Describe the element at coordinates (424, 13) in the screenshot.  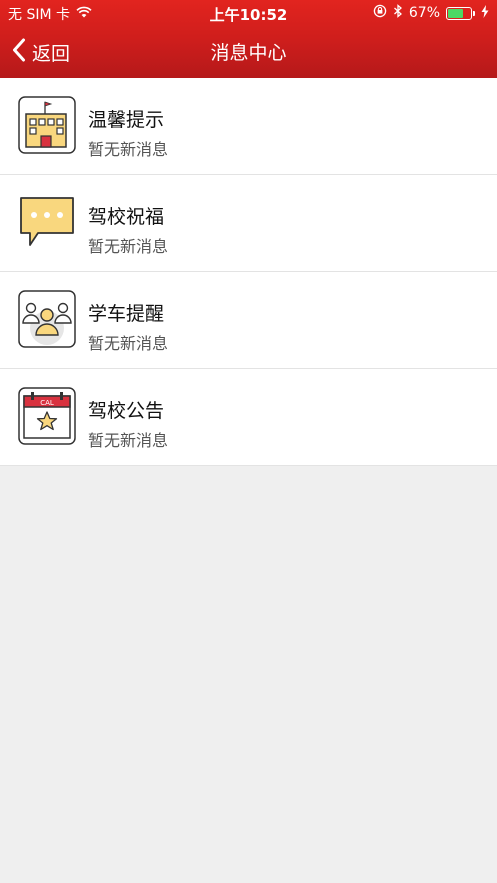
I see `battery-percent: 67%` at that location.